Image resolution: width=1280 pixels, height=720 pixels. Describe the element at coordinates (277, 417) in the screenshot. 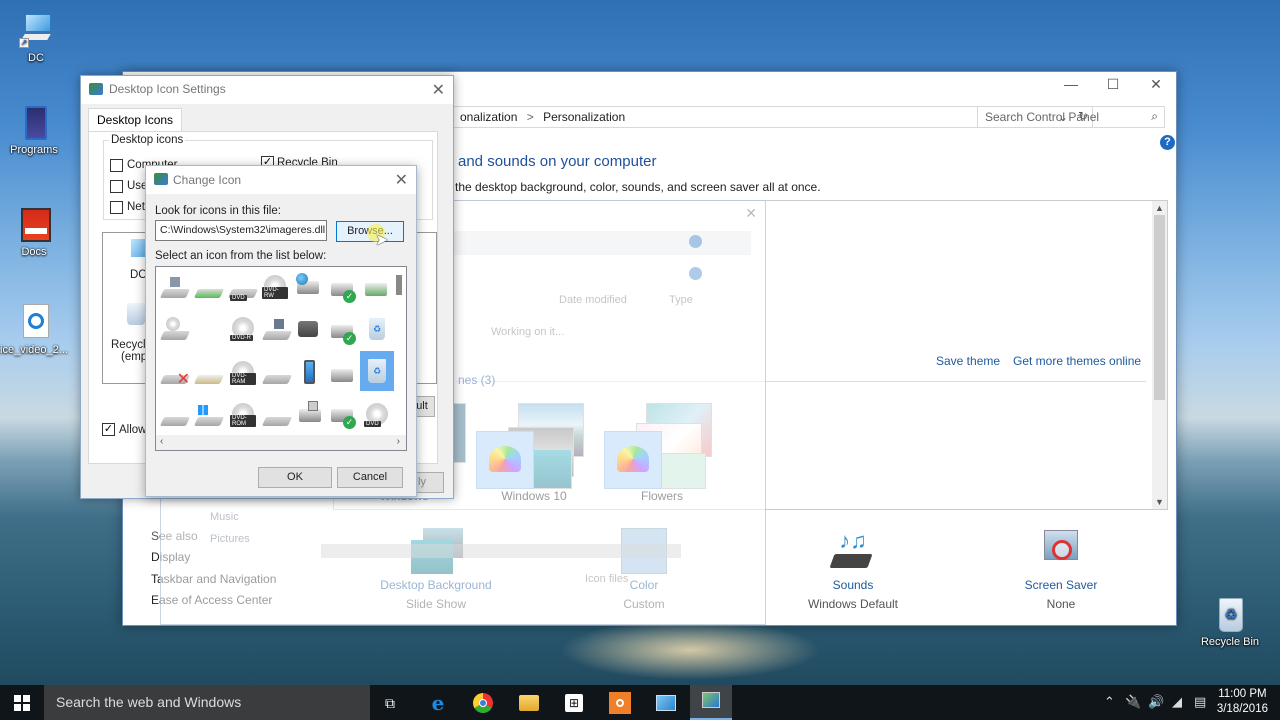

I see `drive-3-icon` at that location.